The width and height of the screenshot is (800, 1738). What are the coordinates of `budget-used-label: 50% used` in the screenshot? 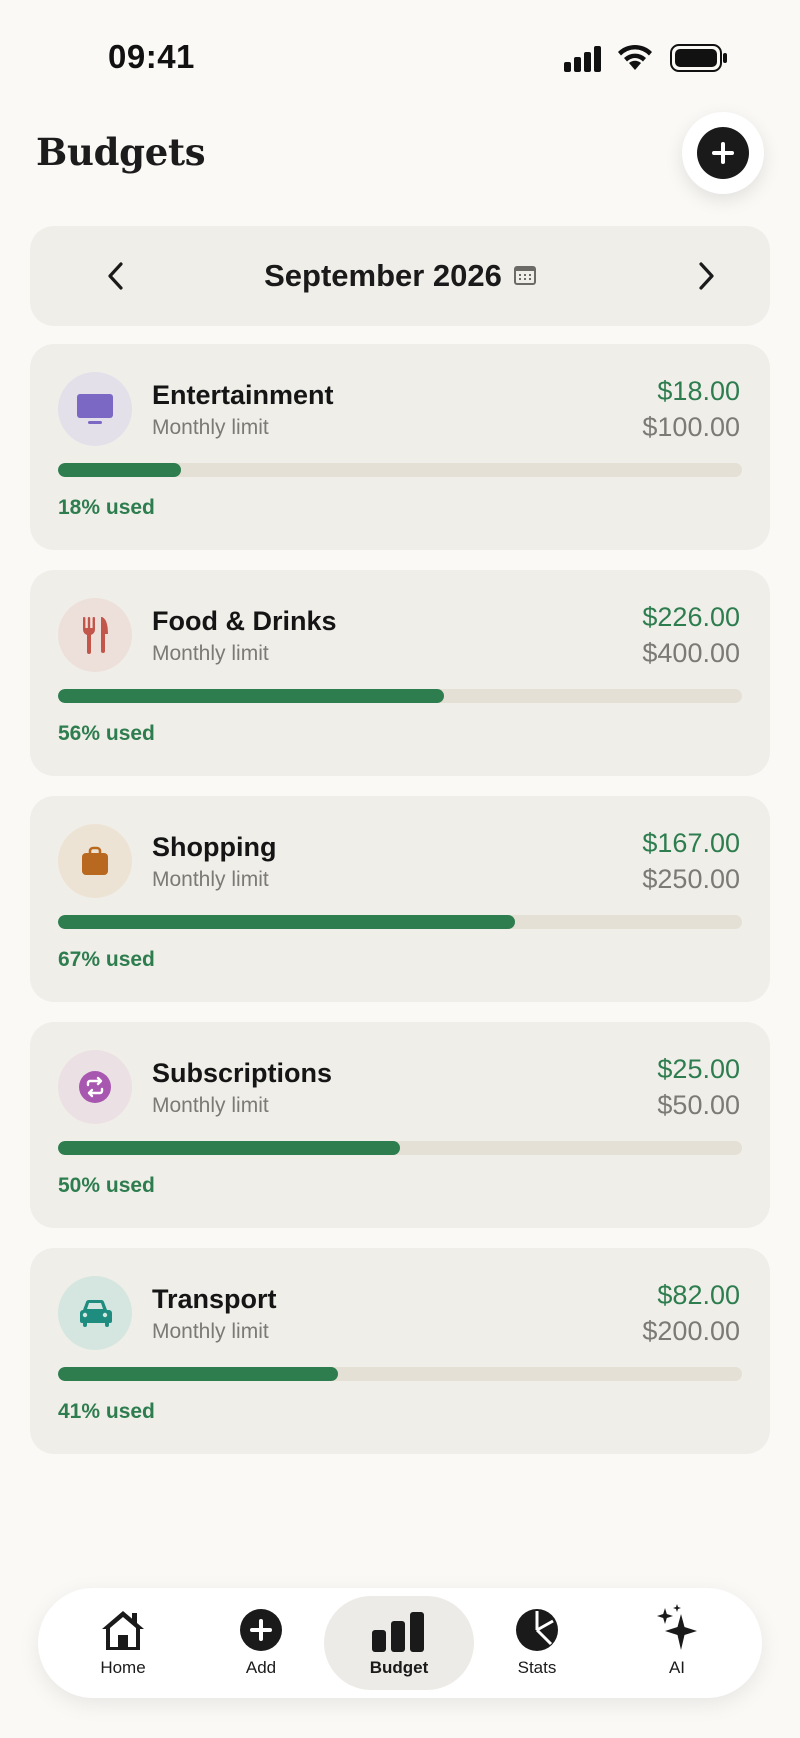 It's located at (106, 1185).